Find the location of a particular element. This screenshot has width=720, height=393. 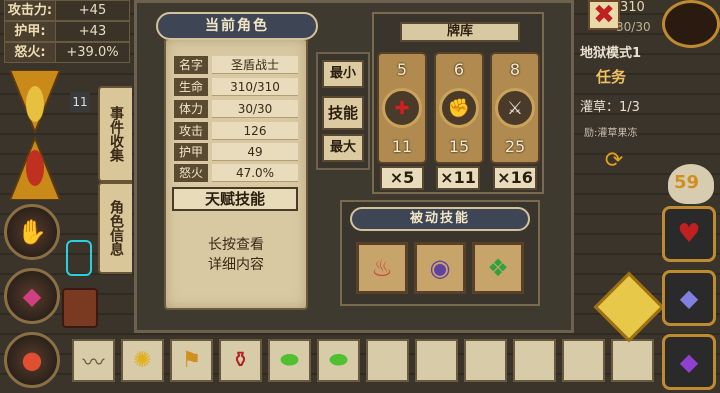

attr-key: 名字 is located at coordinates (191, 65).